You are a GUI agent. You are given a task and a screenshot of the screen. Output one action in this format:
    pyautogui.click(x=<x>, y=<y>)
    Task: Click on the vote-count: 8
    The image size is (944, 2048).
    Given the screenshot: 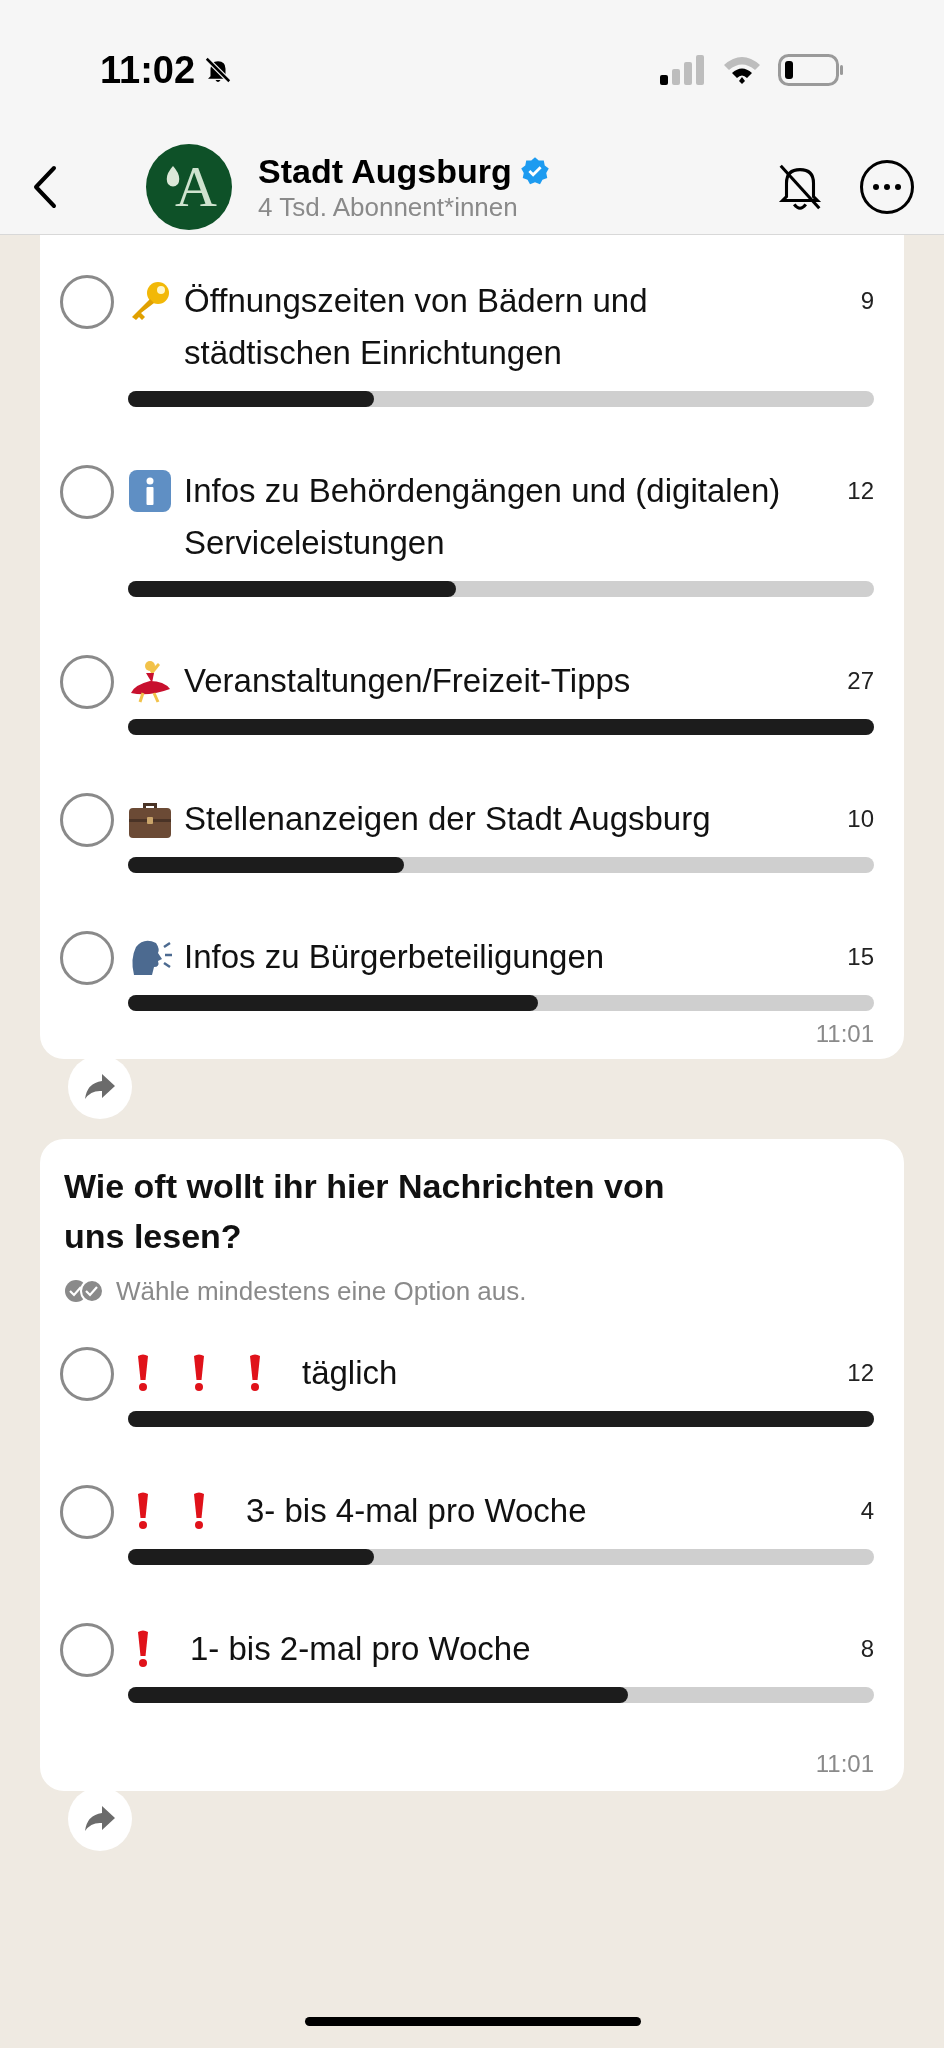 What is the action you would take?
    pyautogui.click(x=867, y=1649)
    